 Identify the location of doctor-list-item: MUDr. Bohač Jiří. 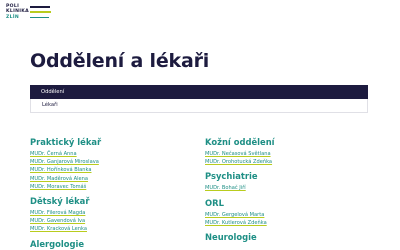
(240, 188).